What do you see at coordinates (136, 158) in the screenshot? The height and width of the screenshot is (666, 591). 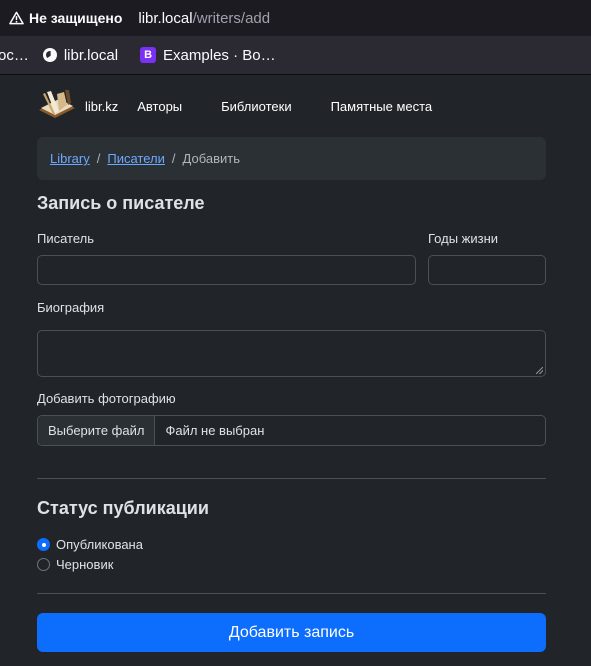 I see `breadcrumb-writers: Писатели` at bounding box center [136, 158].